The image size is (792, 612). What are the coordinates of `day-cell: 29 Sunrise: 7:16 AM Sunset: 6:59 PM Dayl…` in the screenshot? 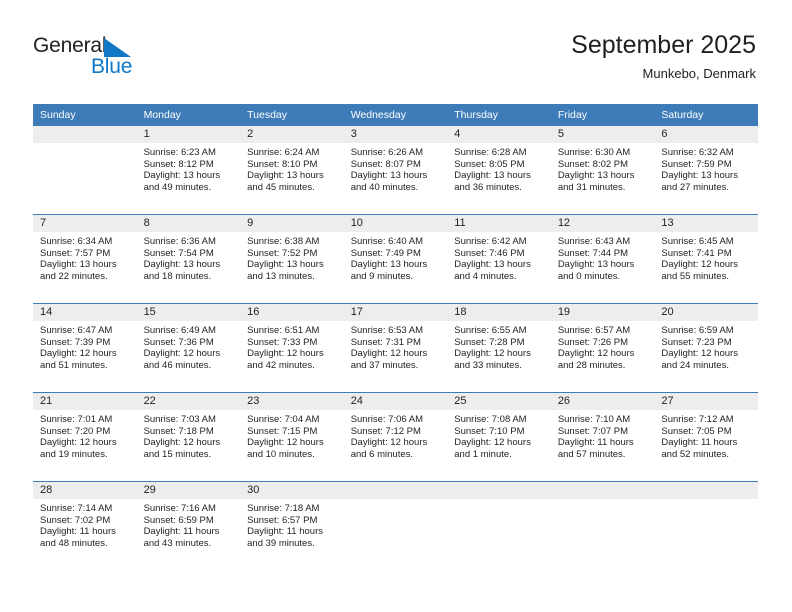 It's located at (188, 525).